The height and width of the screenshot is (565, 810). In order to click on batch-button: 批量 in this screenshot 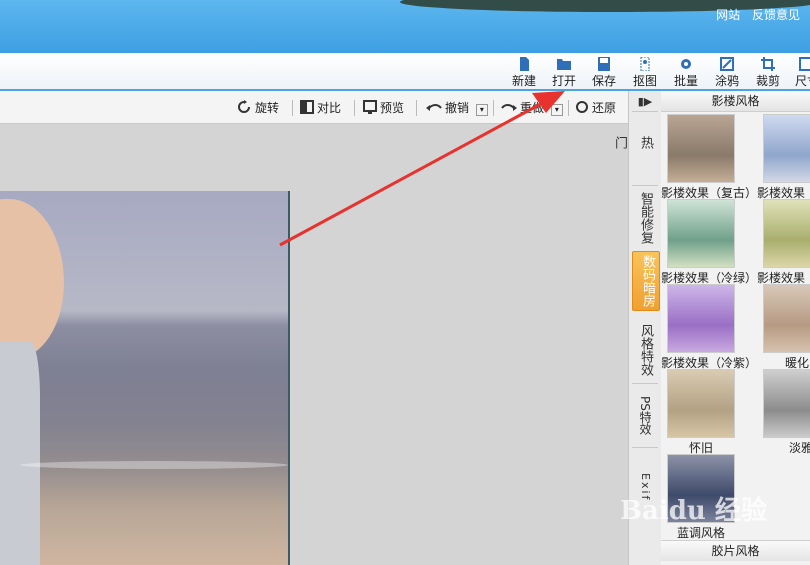, I will do `click(686, 72)`.